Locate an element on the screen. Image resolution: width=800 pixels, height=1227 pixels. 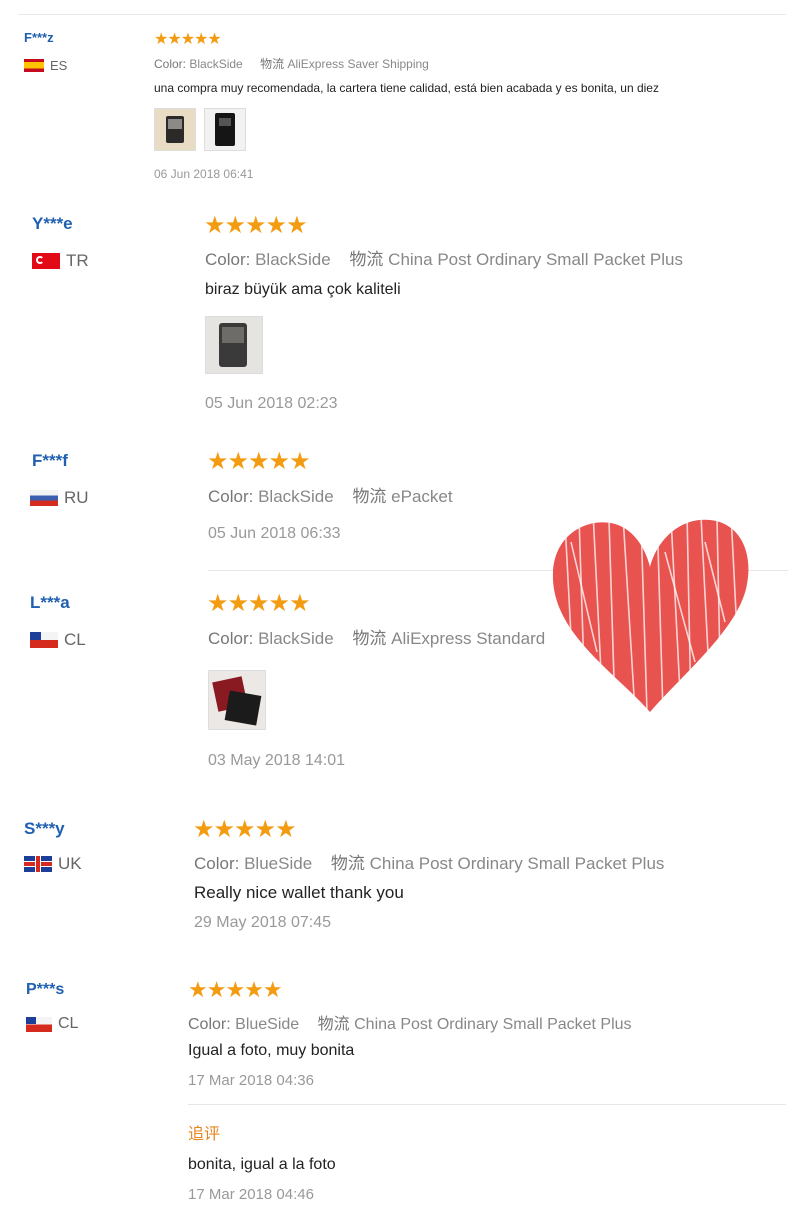
review-date: 29 May 2018 07:45 is located at coordinates (262, 922).